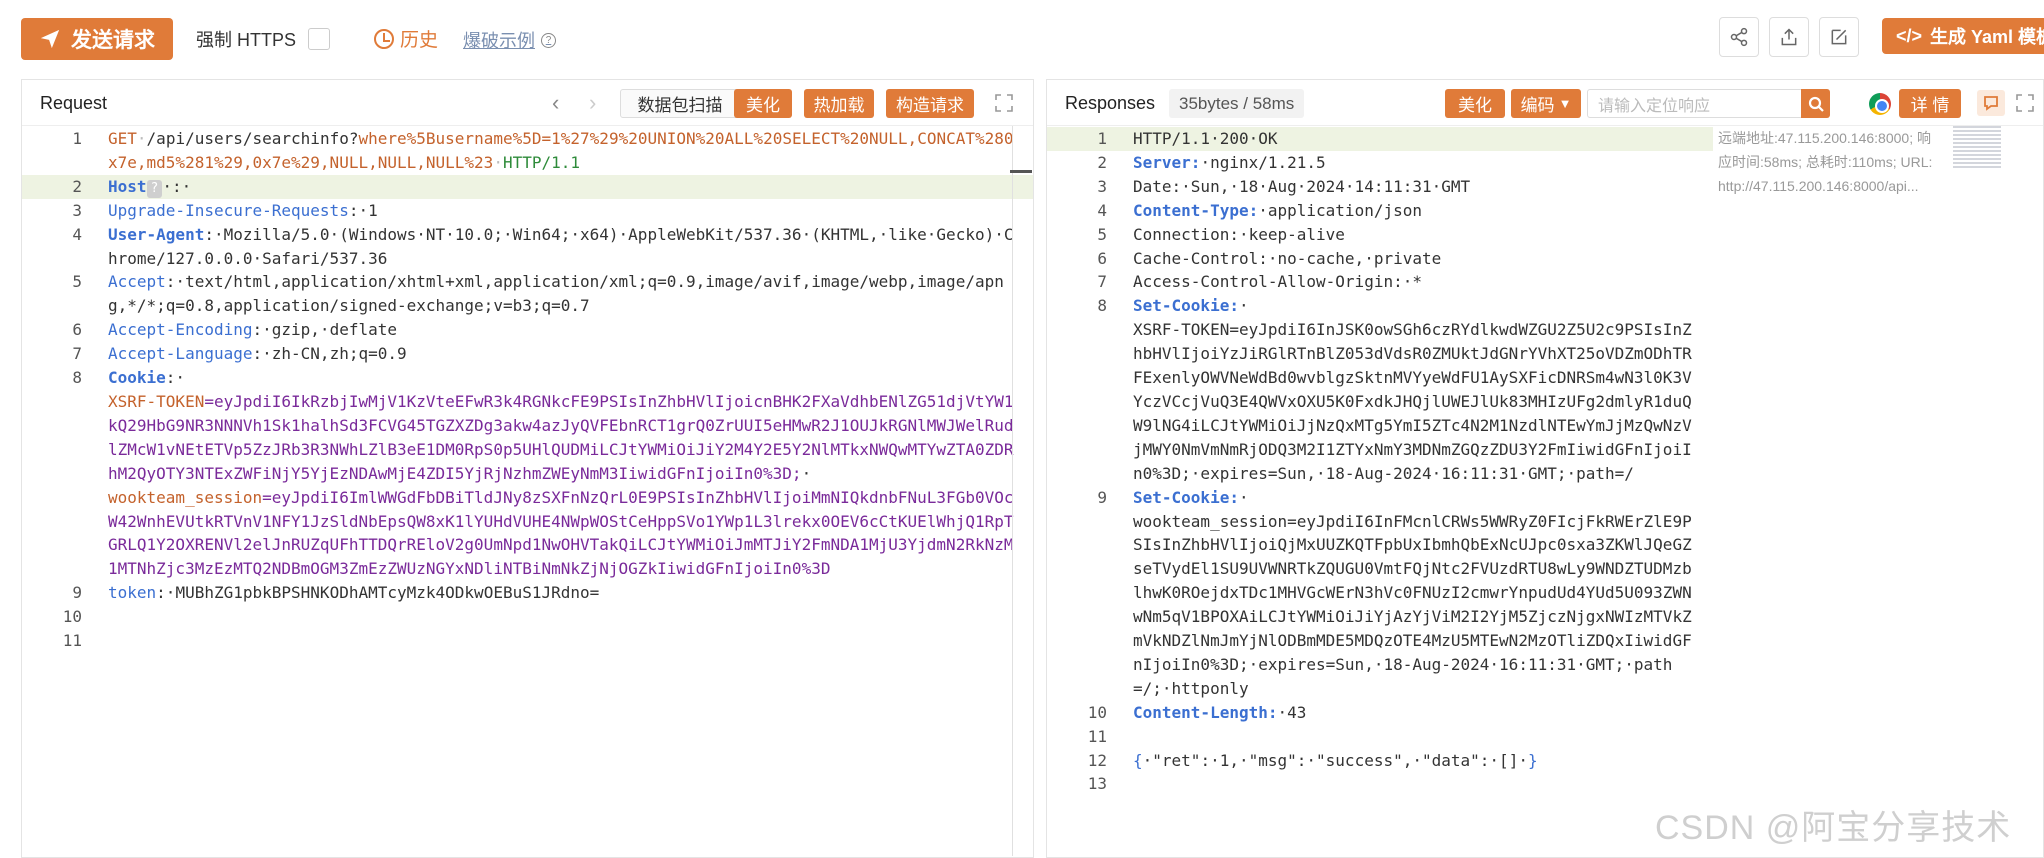  I want to click on line-number: 4, so click(1102, 210).